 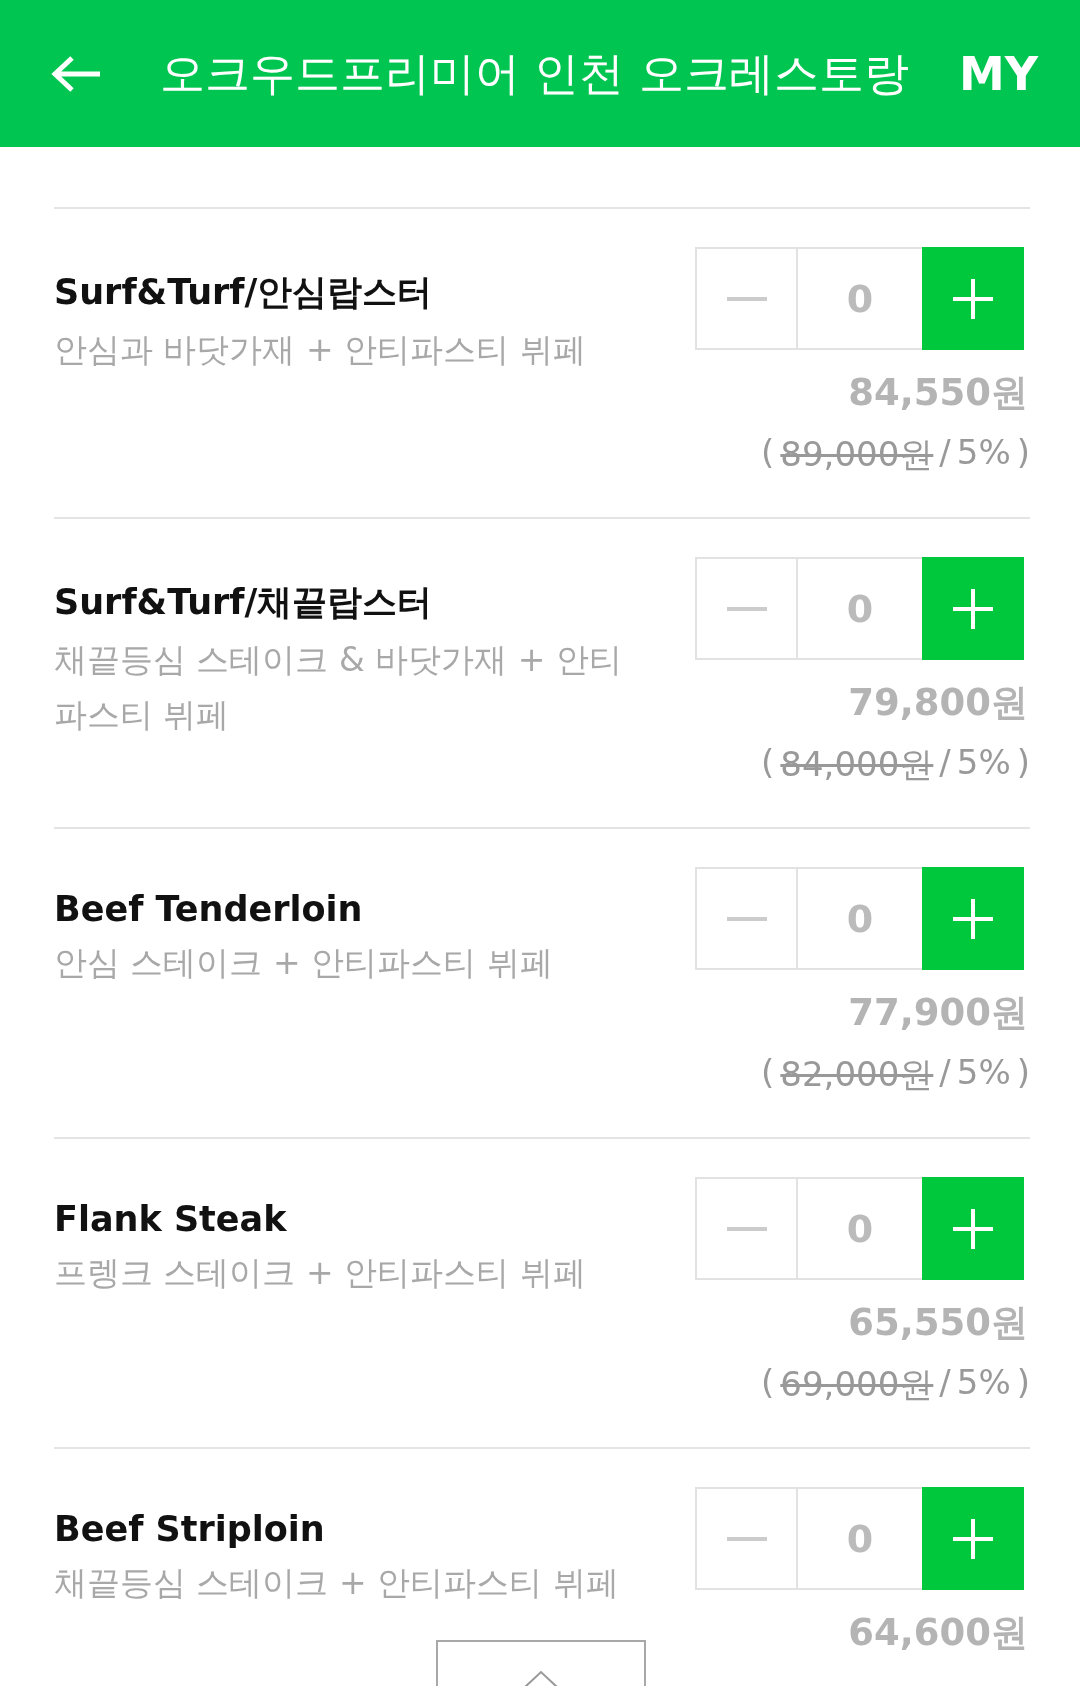 I want to click on item-price: 77,900원, so click(x=938, y=1013).